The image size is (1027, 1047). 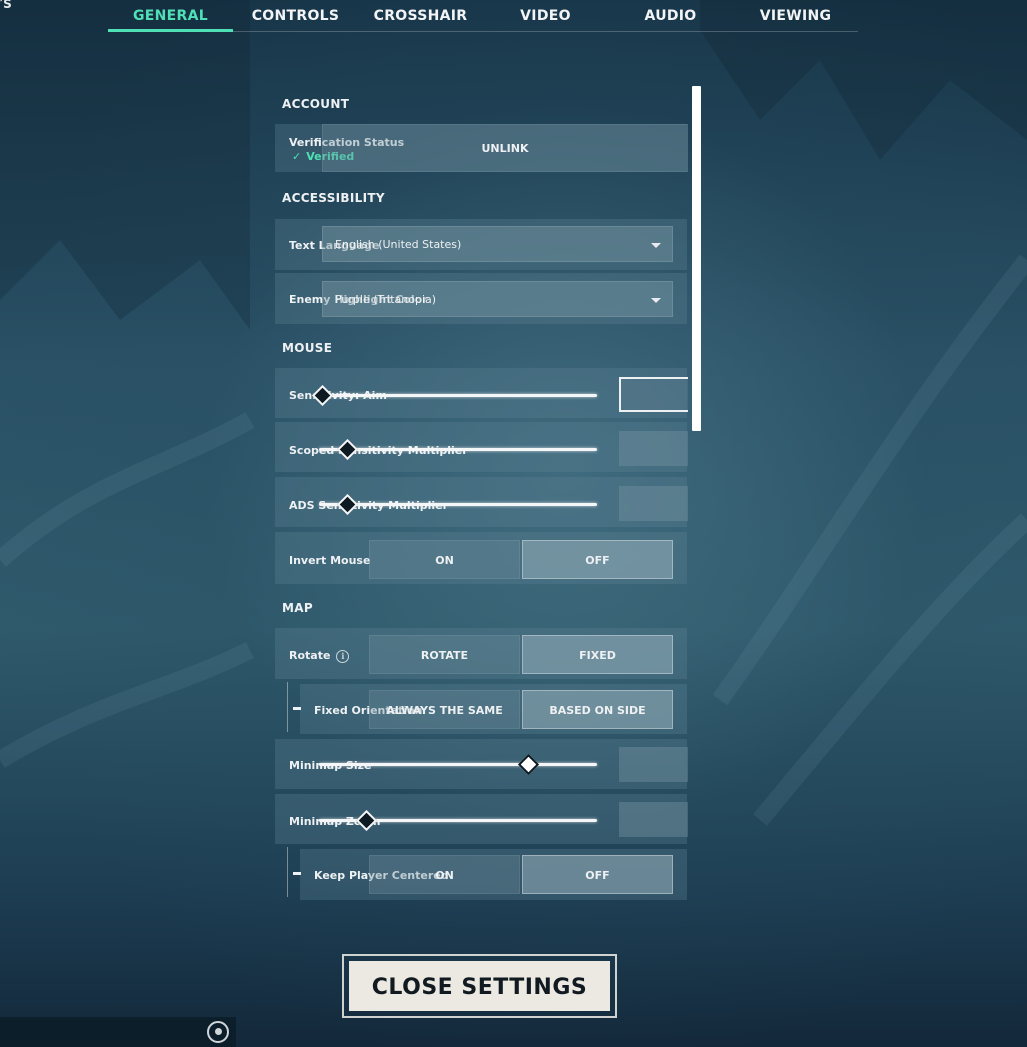 I want to click on scoped-sensitivity-slider, so click(x=458, y=449).